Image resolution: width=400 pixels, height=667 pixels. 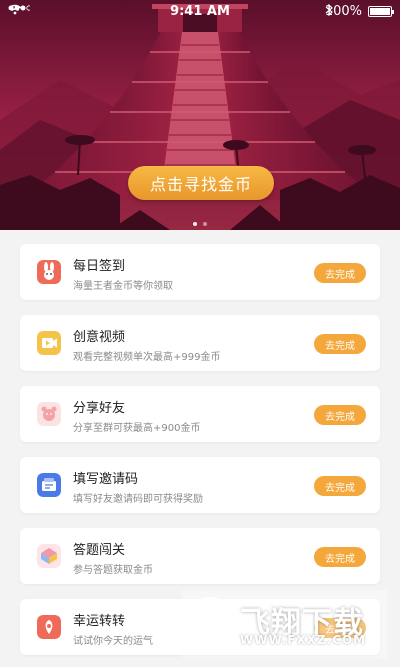 I want to click on task-title: 填写邀请码, so click(x=106, y=479).